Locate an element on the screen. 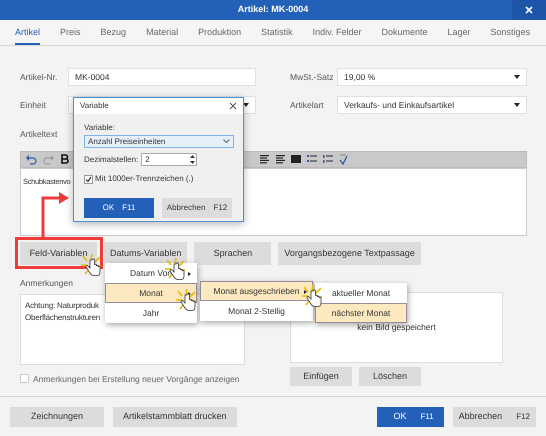 The height and width of the screenshot is (436, 546). variable-button: Datums-Variablen is located at coordinates (146, 253).